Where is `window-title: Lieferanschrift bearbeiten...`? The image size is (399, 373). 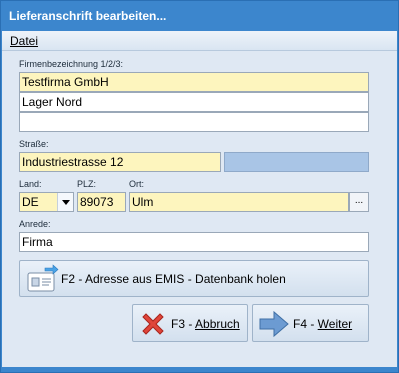
window-title: Lieferanschrift bearbeiten... is located at coordinates (88, 16).